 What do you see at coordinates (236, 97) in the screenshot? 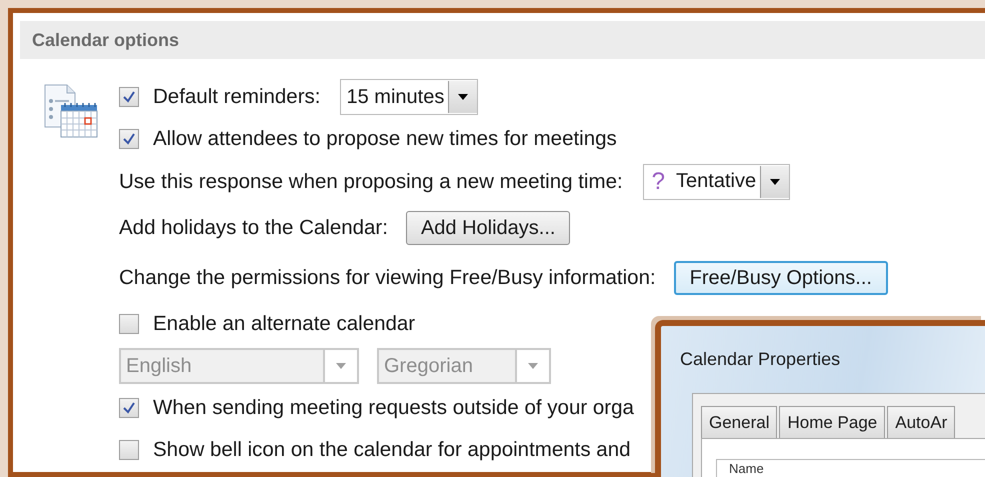
I see `checkbox-label: Default reminders:` at bounding box center [236, 97].